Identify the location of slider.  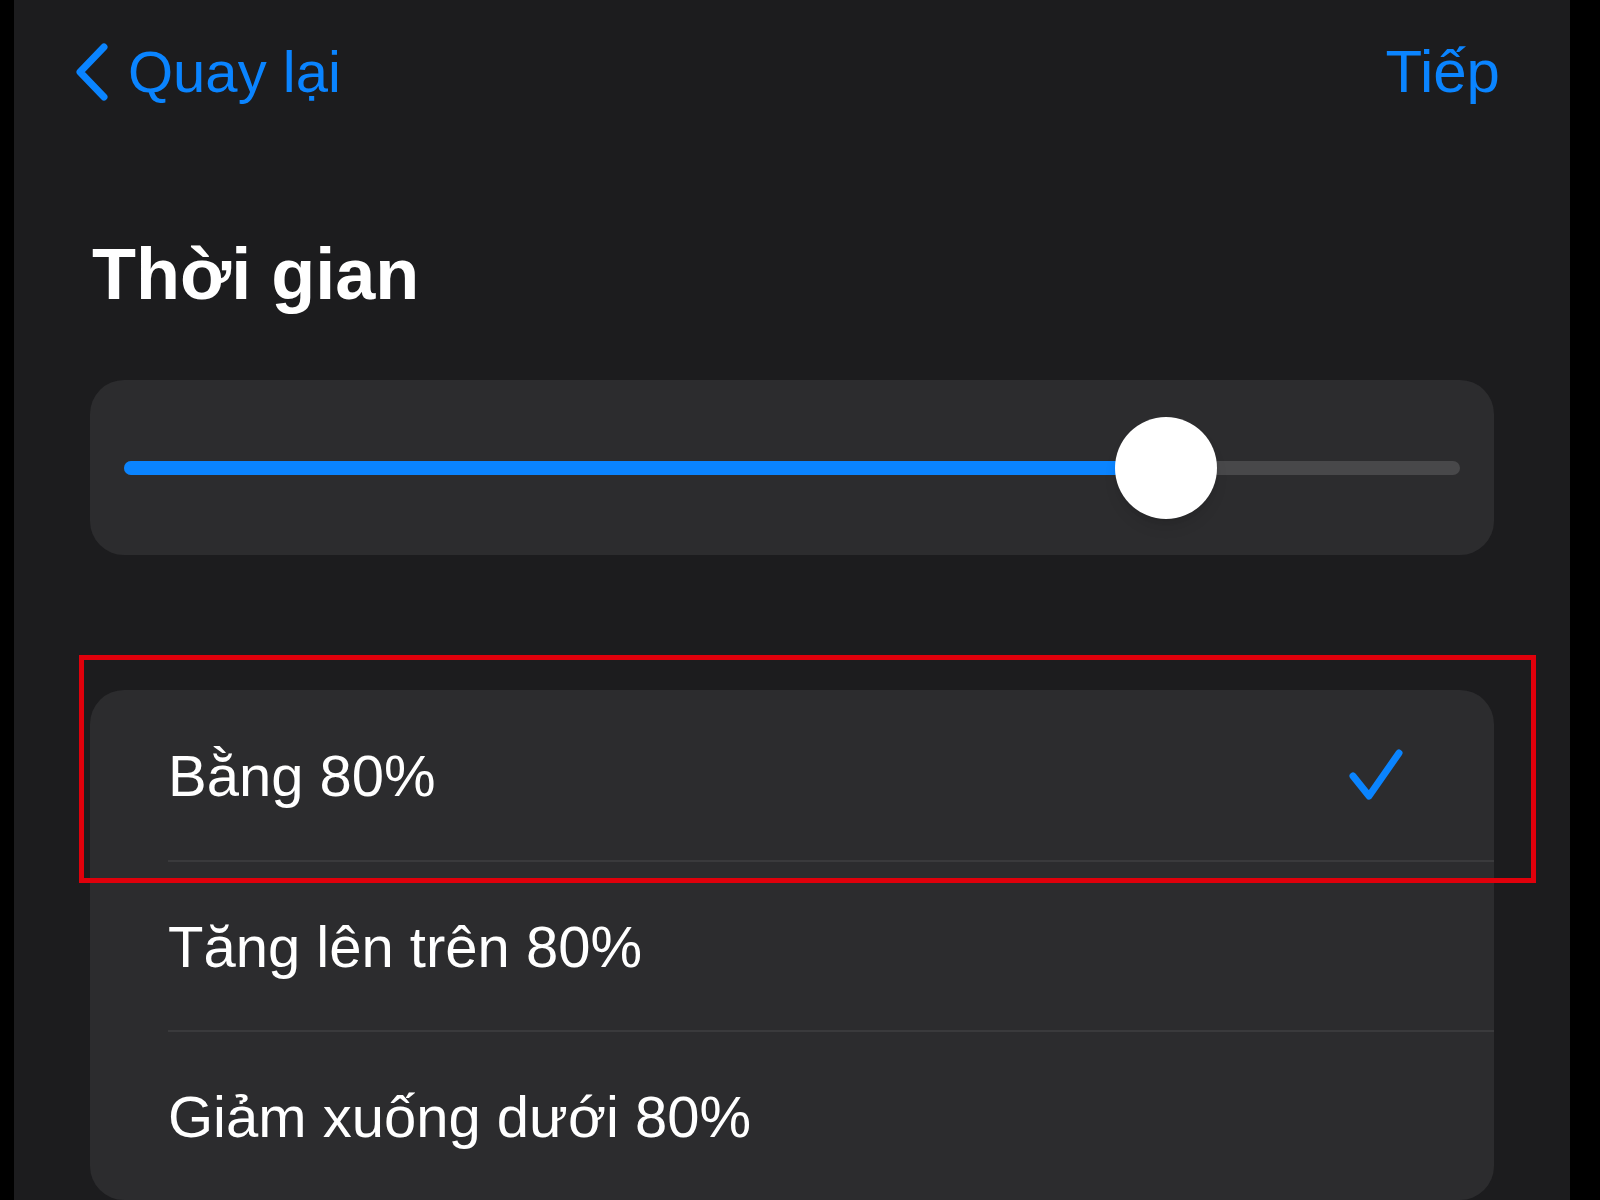
(792, 467).